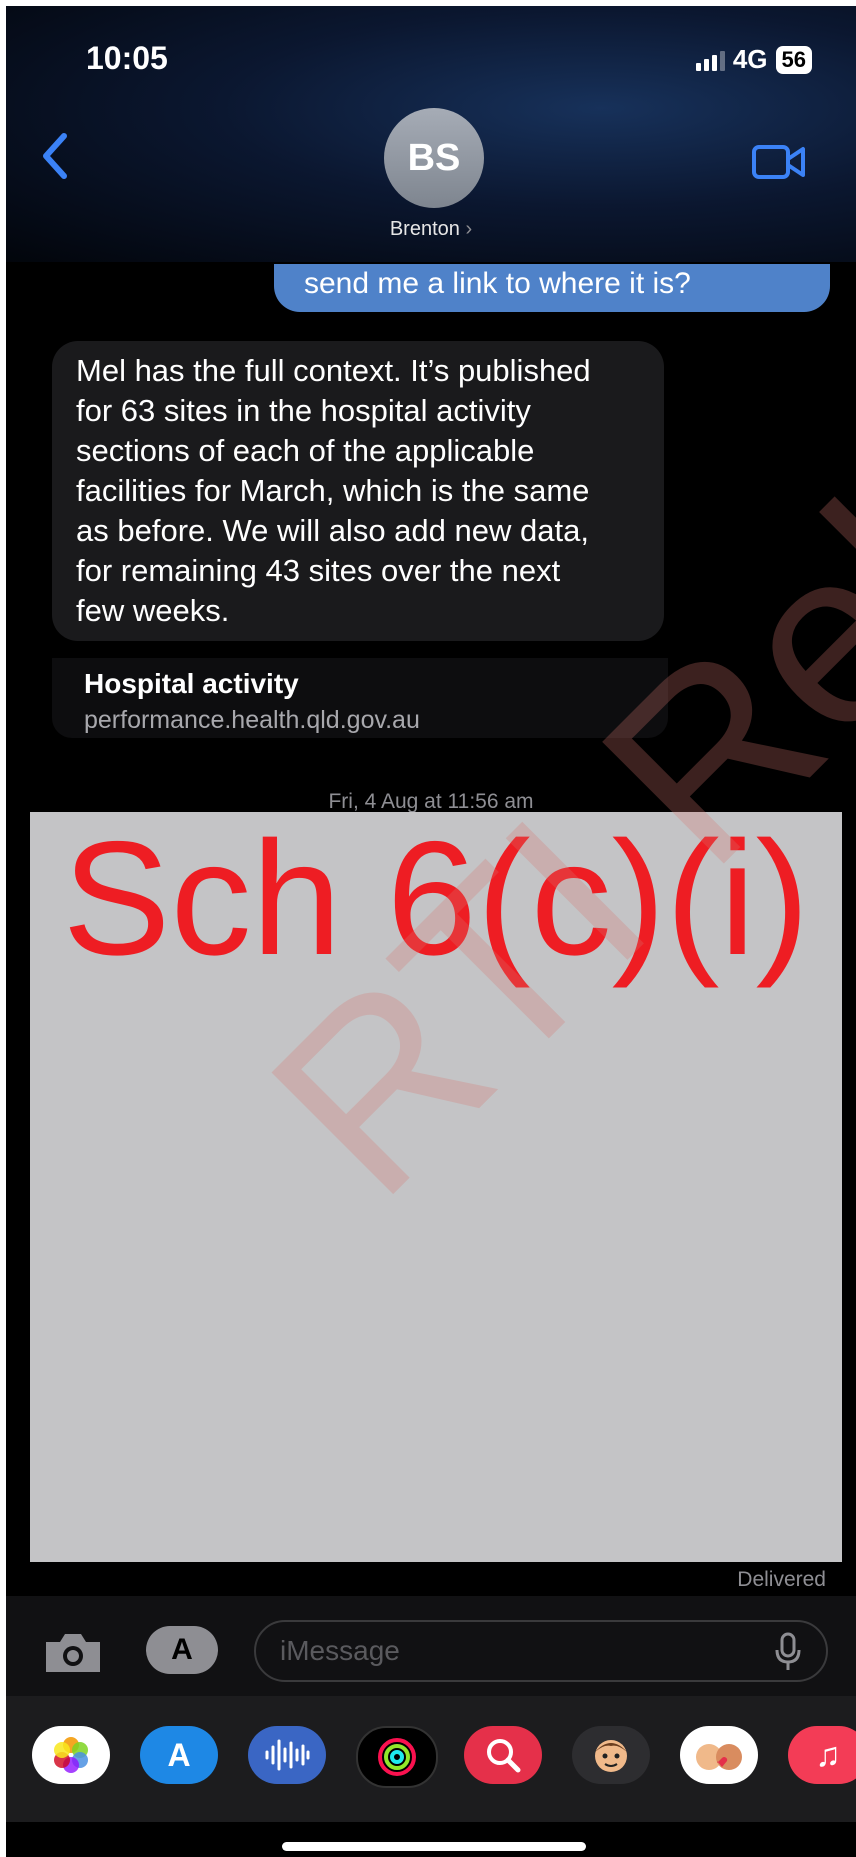 The image size is (856, 1857). I want to click on activity-rings-glyph, so click(397, 1757).